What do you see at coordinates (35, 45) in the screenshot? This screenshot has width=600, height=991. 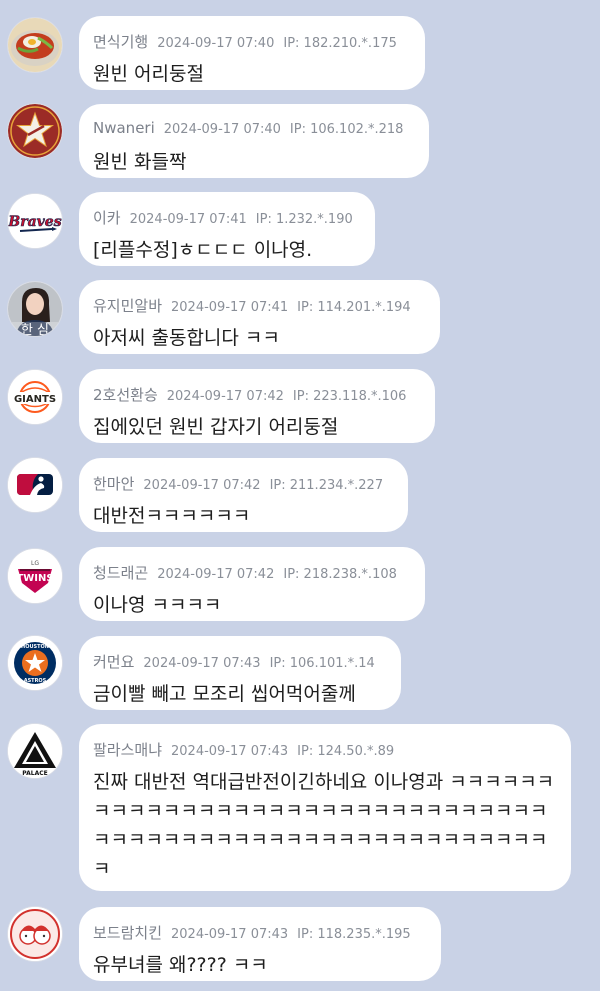 I see `noodle-bowl-icon` at bounding box center [35, 45].